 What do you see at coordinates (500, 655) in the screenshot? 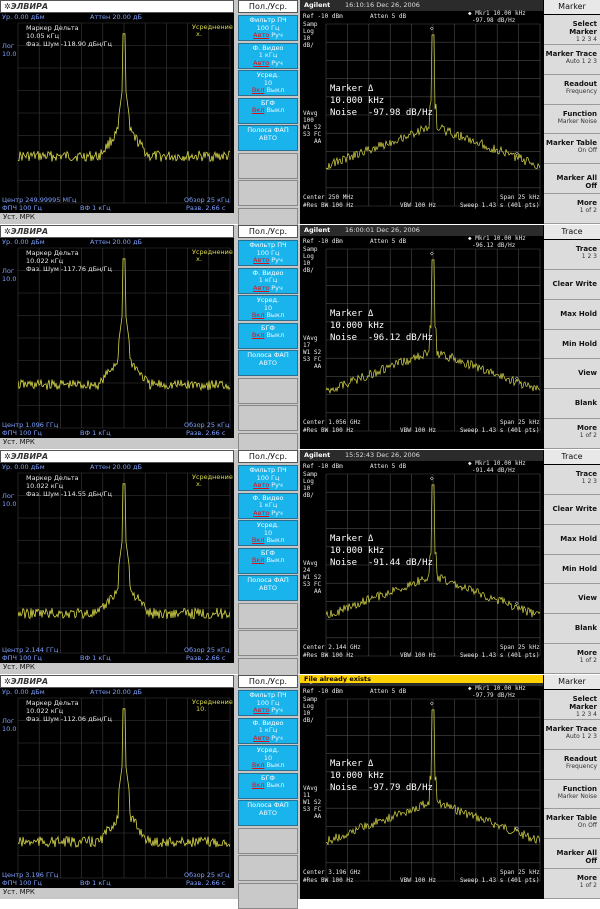
I see `sweep-readout: Sweep 1.43 s (401 pts)` at bounding box center [500, 655].